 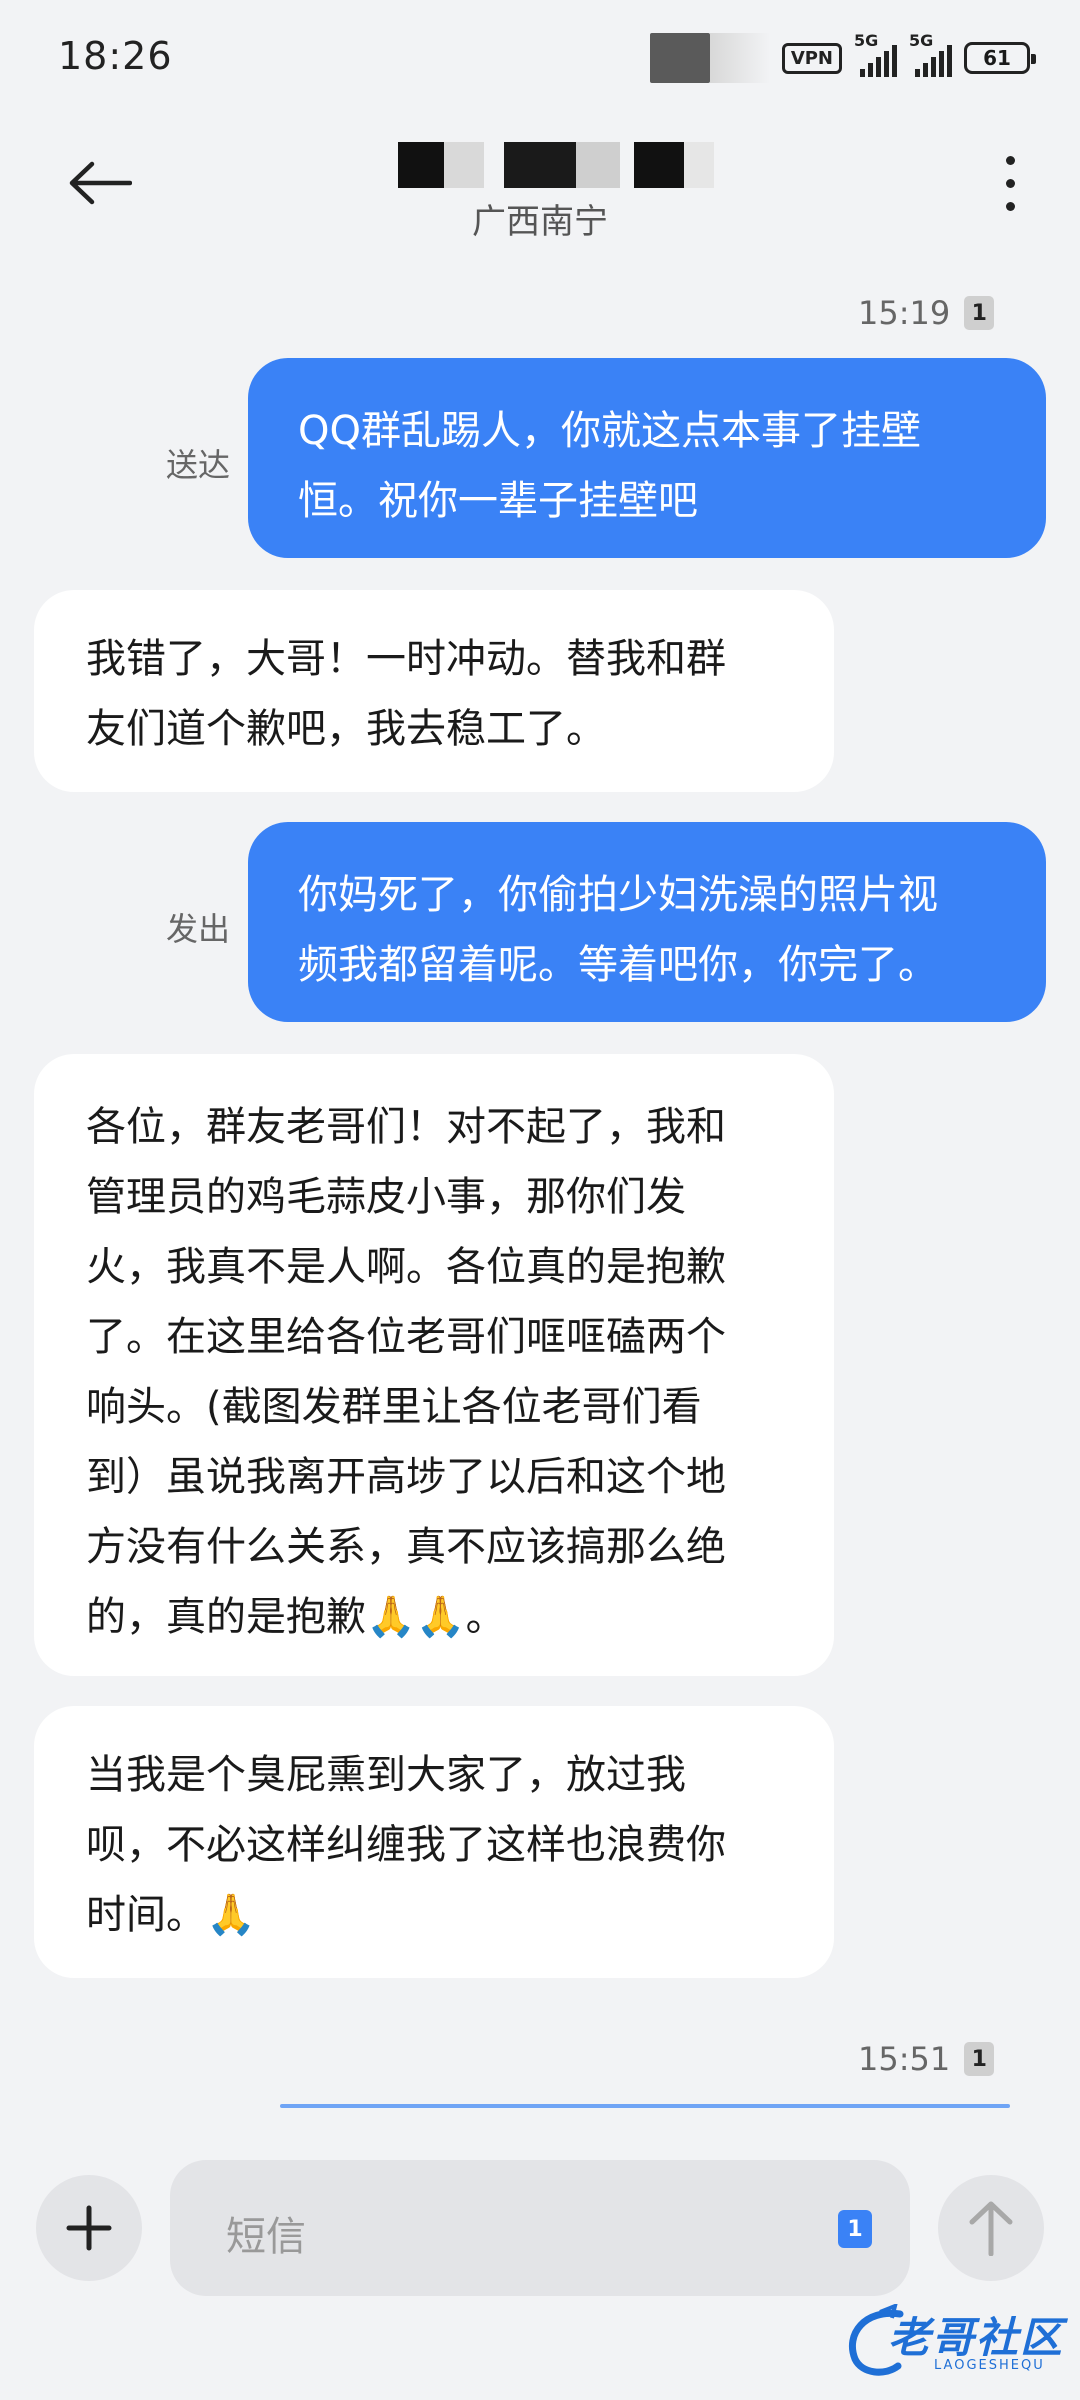 What do you see at coordinates (618, 930) in the screenshot?
I see `message-text: 你妈死了，你偷拍少妇洗澡的照片视 频我都留着呢。等着吧你，你完了。` at bounding box center [618, 930].